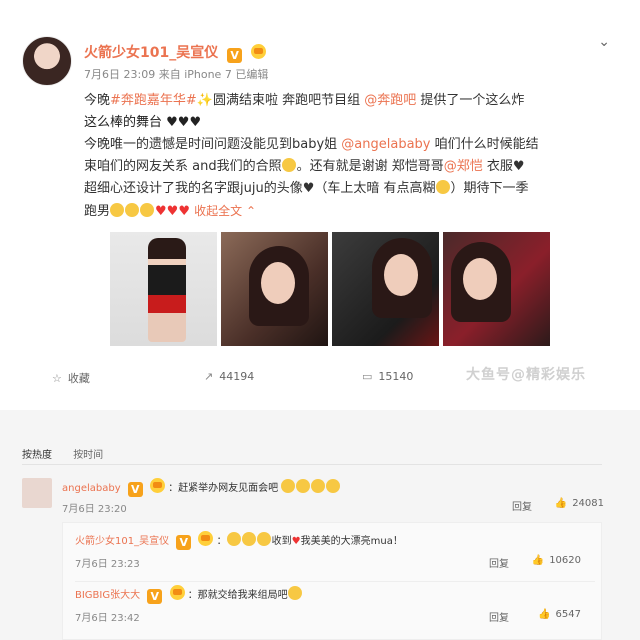 The image size is (640, 640). I want to click on sort-by-hot-tab: 按热度, so click(37, 455).